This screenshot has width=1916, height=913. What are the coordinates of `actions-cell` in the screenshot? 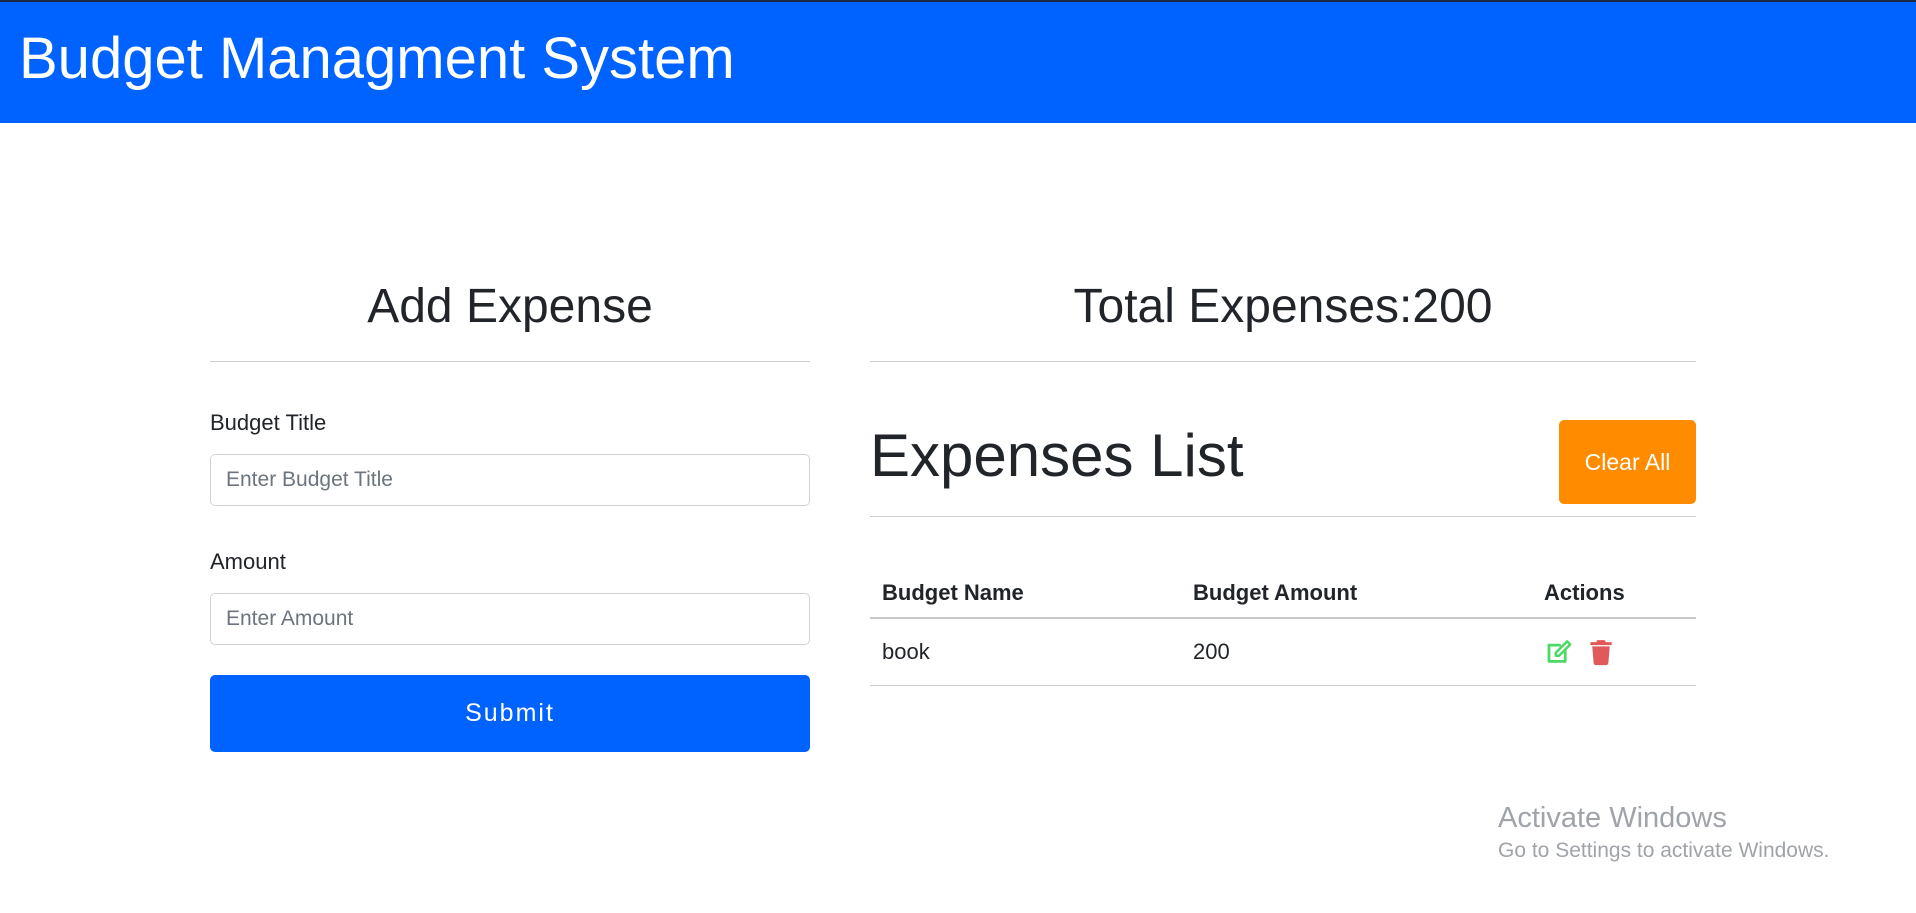 It's located at (1614, 652).